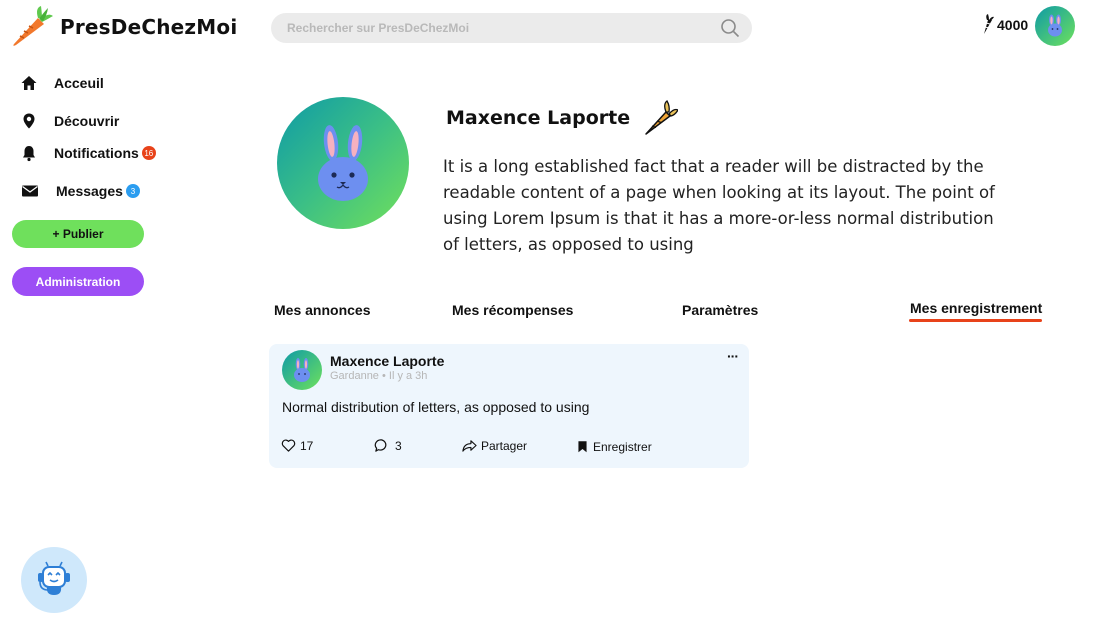 This screenshot has width=1097, height=636. Describe the element at coordinates (78, 281) in the screenshot. I see `administration-button: Administration` at that location.